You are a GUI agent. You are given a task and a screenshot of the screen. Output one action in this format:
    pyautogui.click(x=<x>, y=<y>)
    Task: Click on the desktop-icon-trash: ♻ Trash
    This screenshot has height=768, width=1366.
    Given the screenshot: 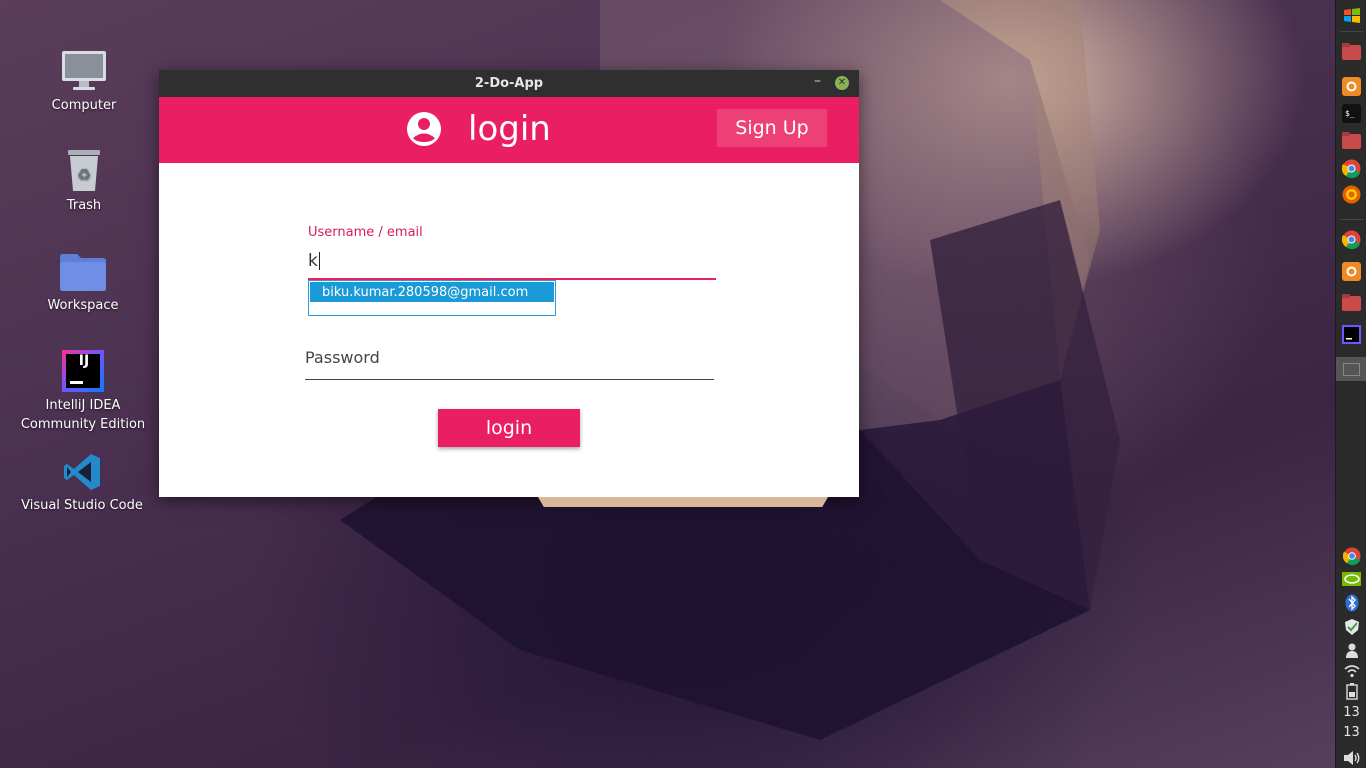 What is the action you would take?
    pyautogui.click(x=84, y=178)
    